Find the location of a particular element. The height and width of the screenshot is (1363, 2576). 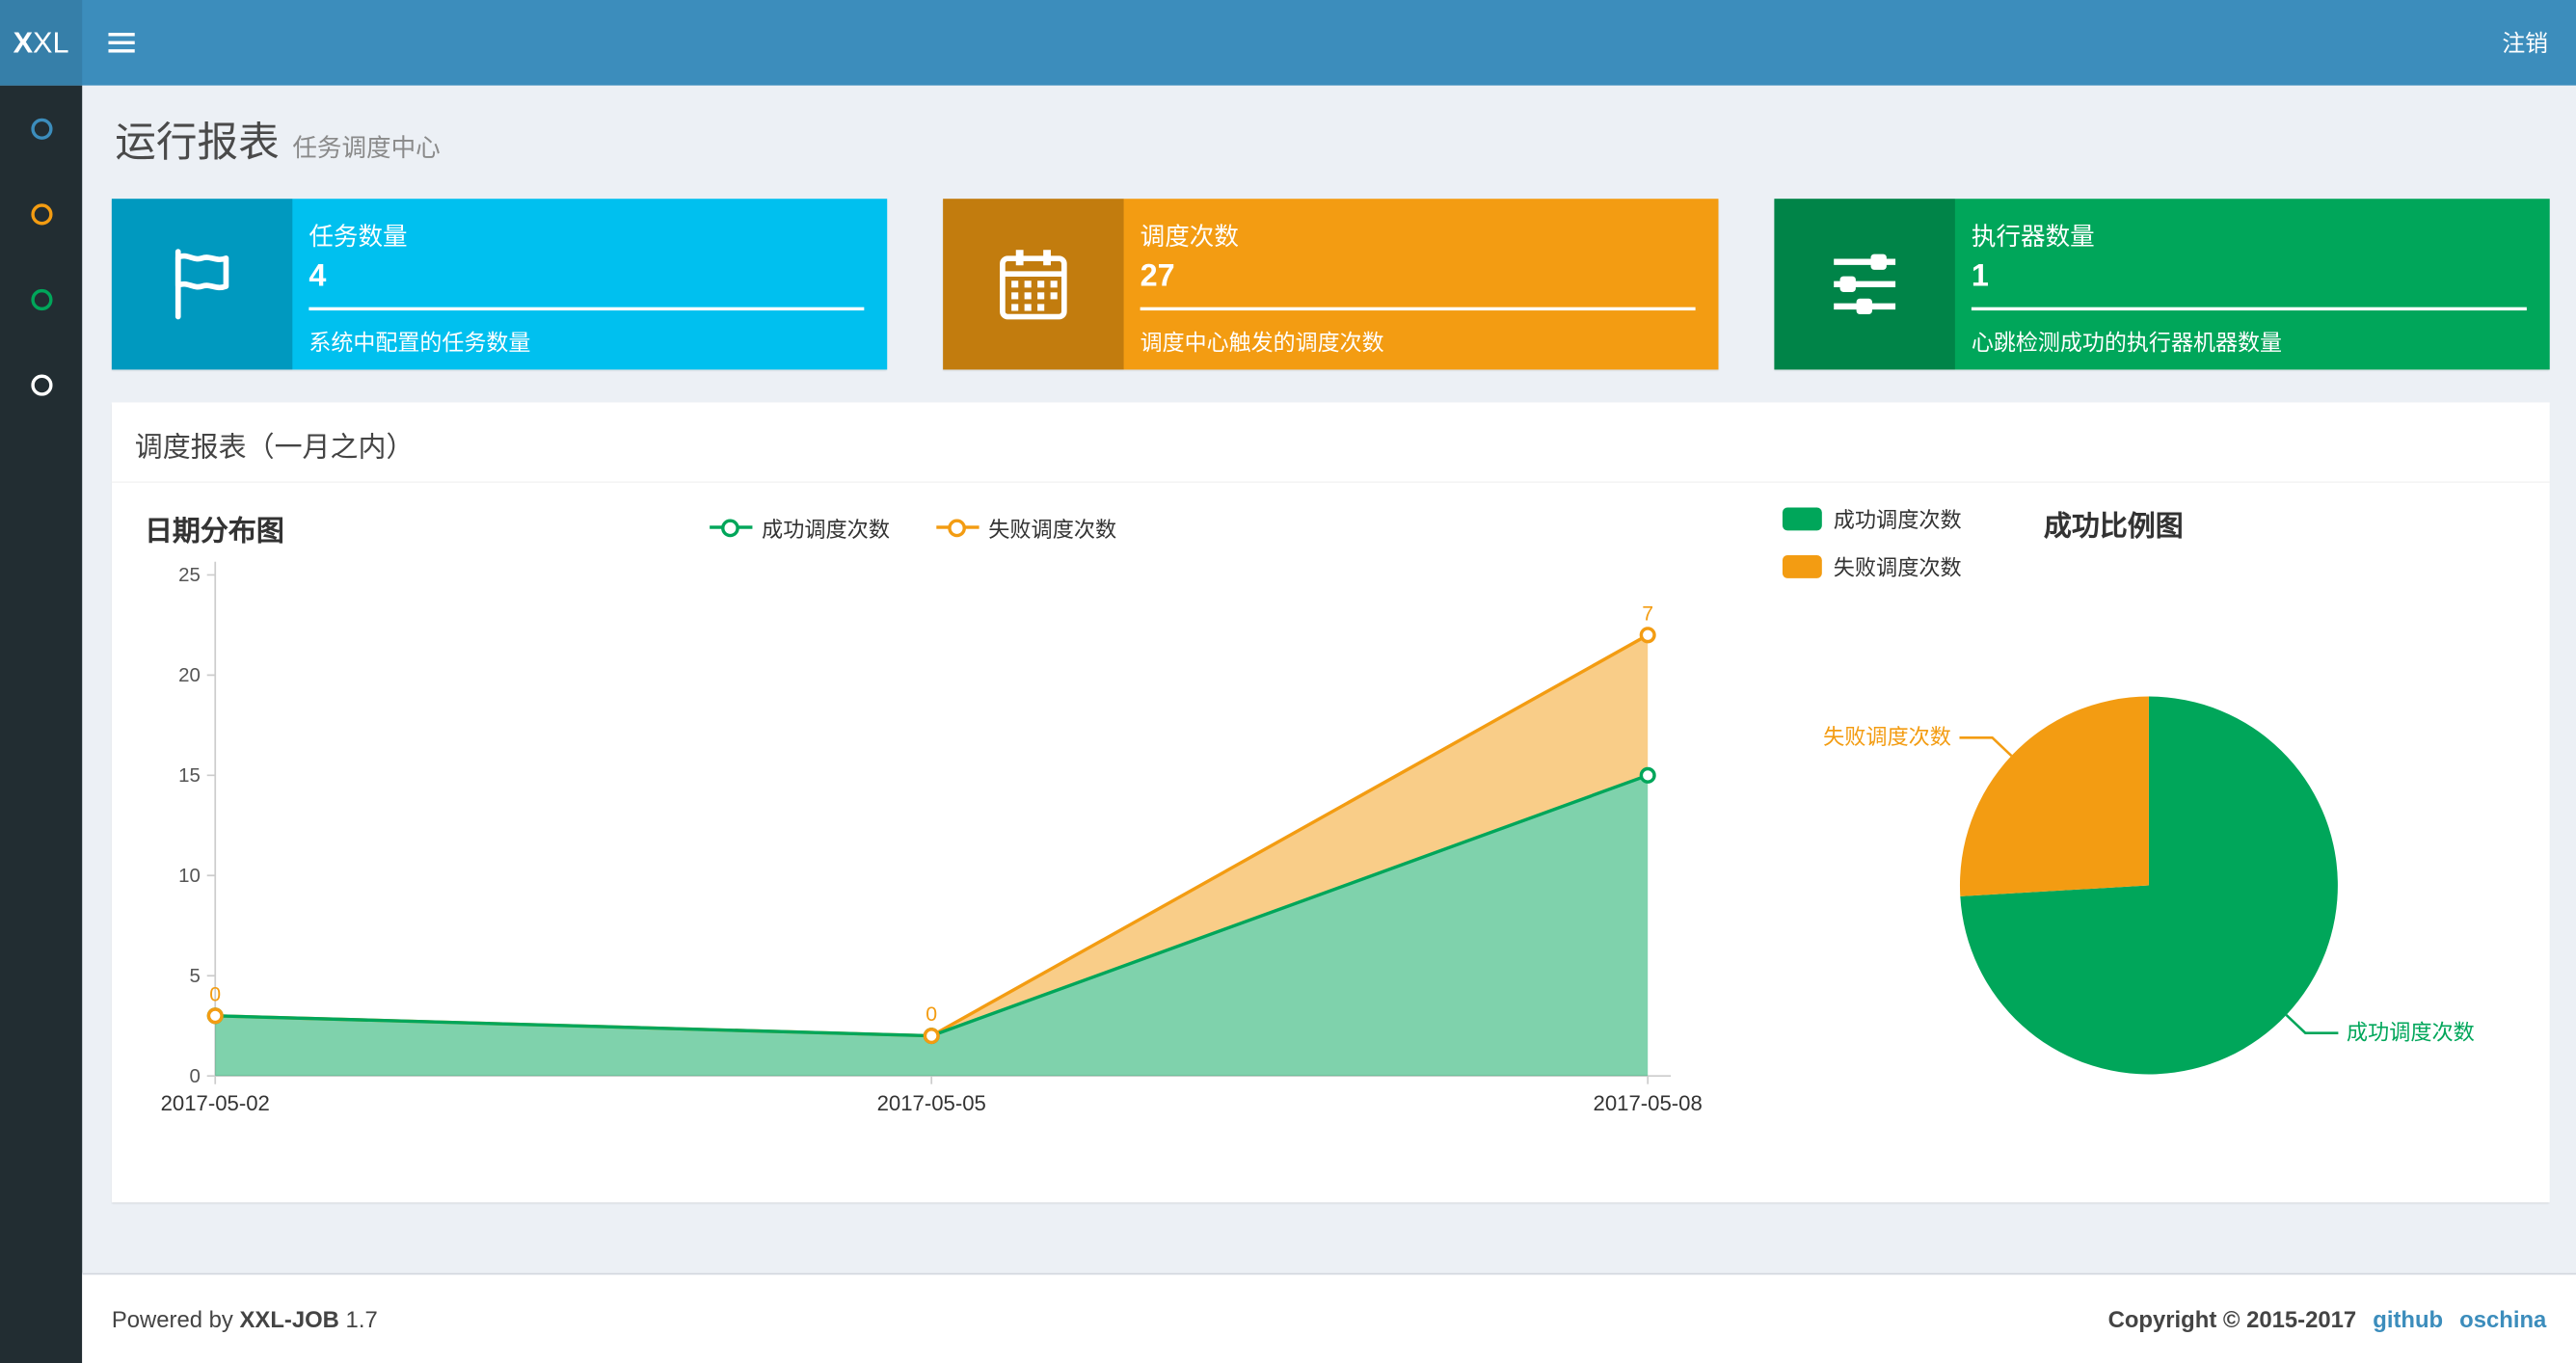

page-title: 运行报表 任务调度中心 is located at coordinates (278, 143).